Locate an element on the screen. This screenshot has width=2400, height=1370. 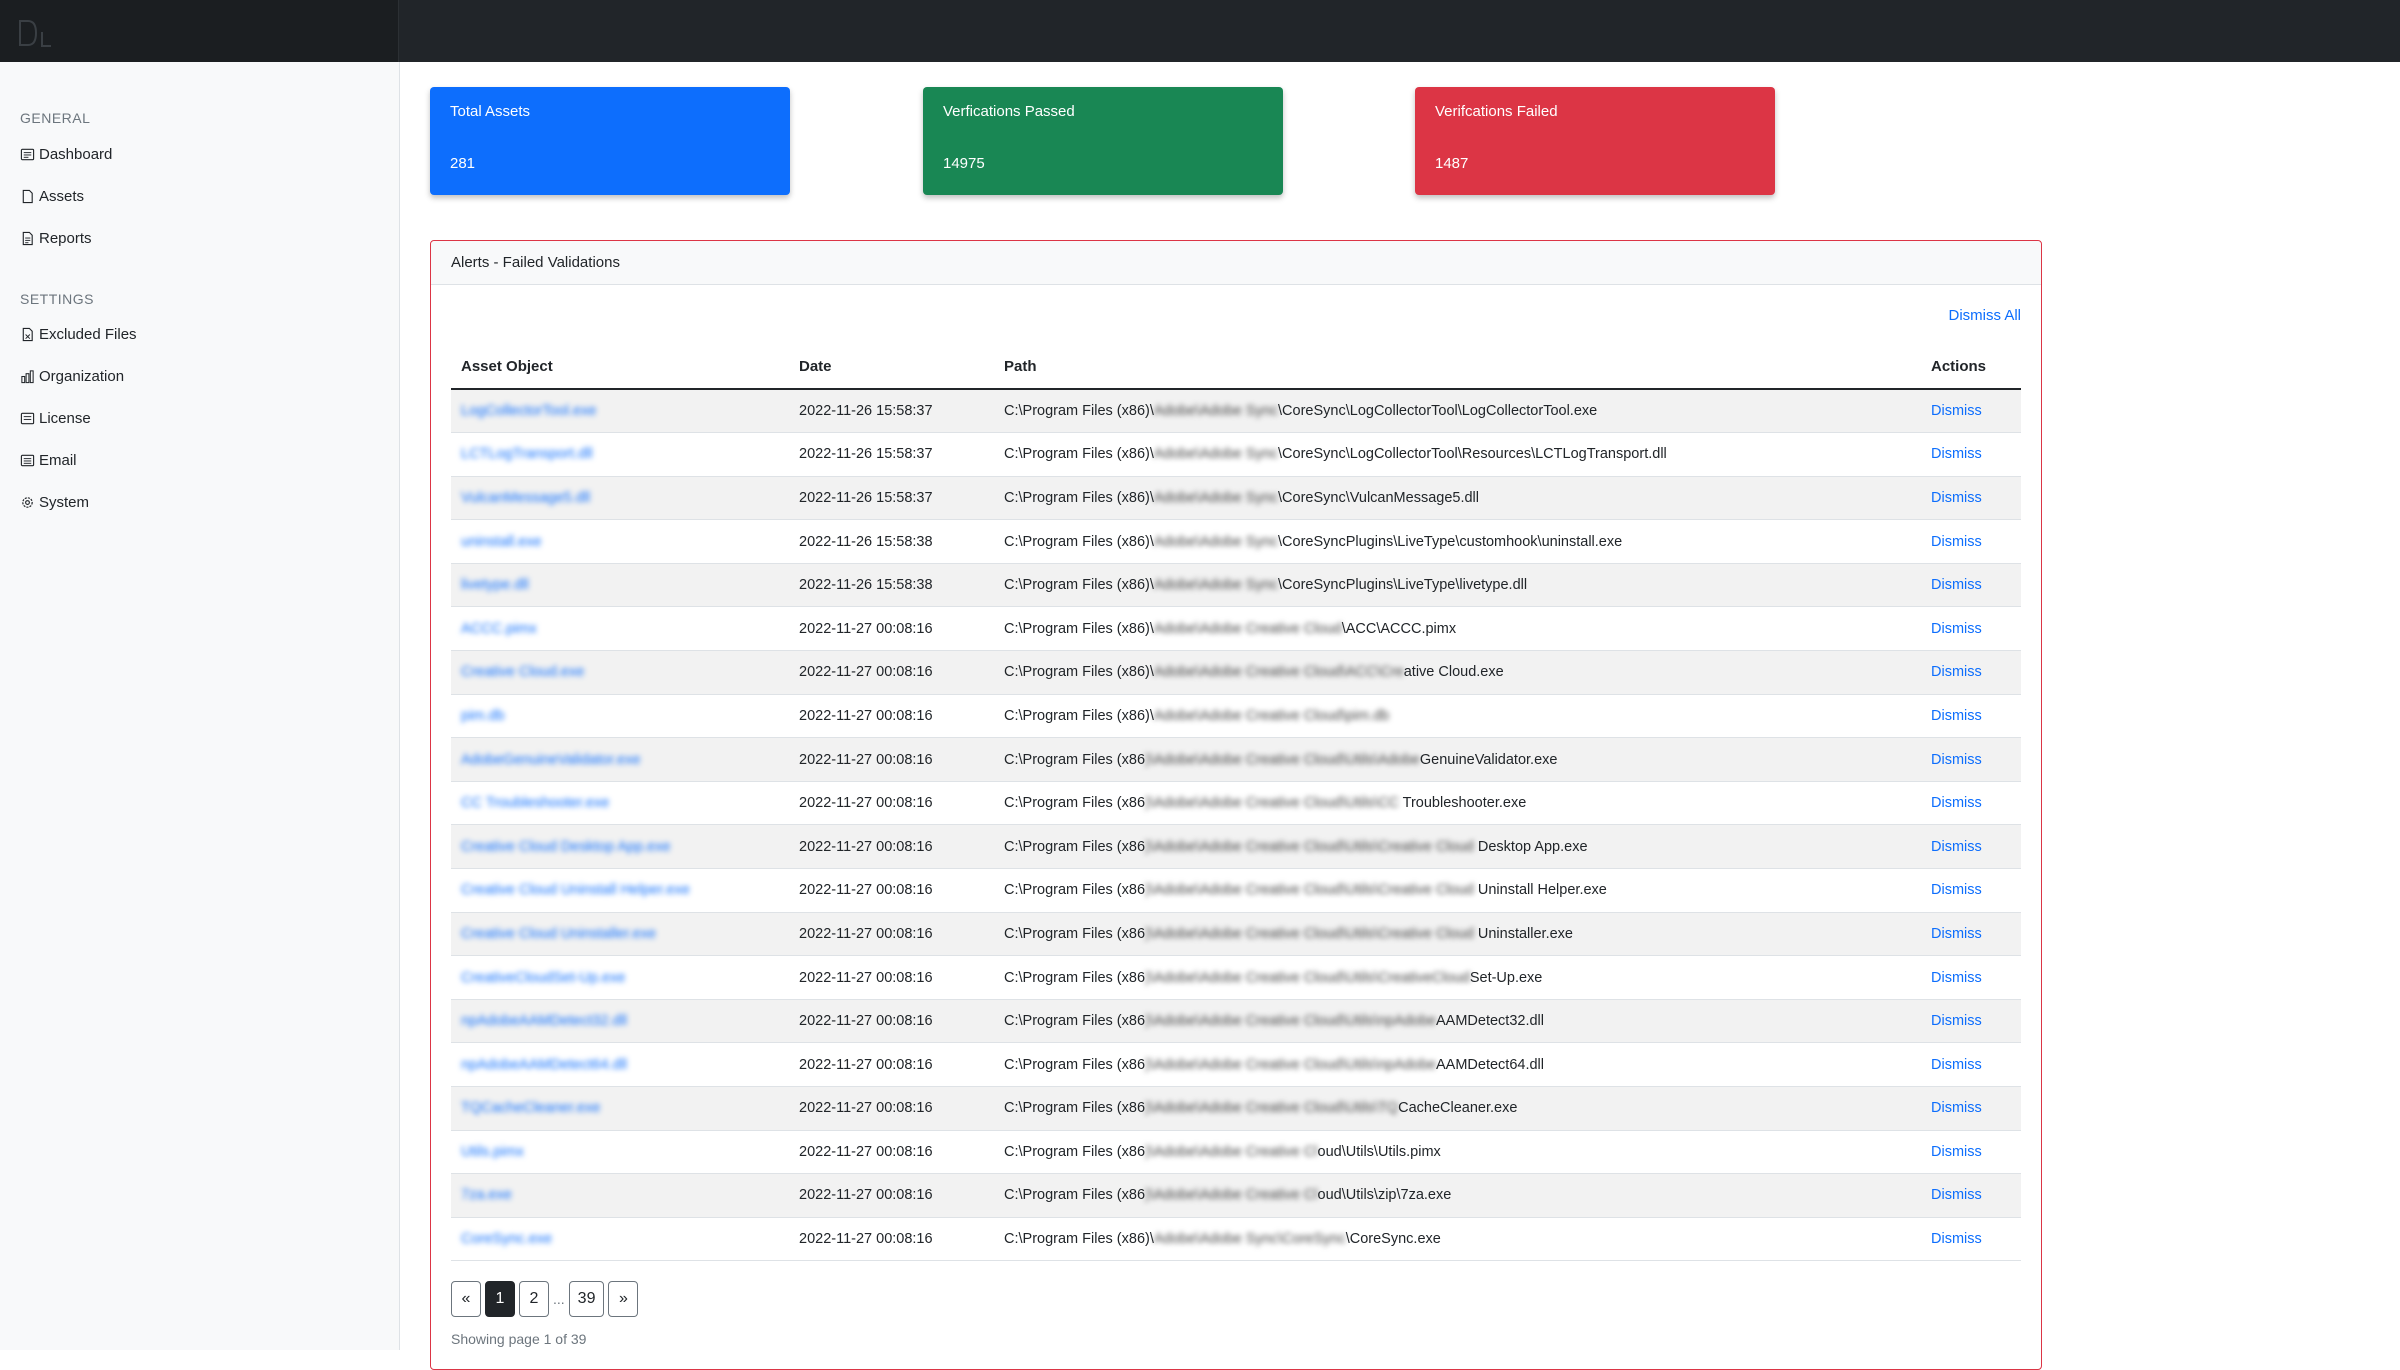
sidebar-item-license: License is located at coordinates (55, 418).